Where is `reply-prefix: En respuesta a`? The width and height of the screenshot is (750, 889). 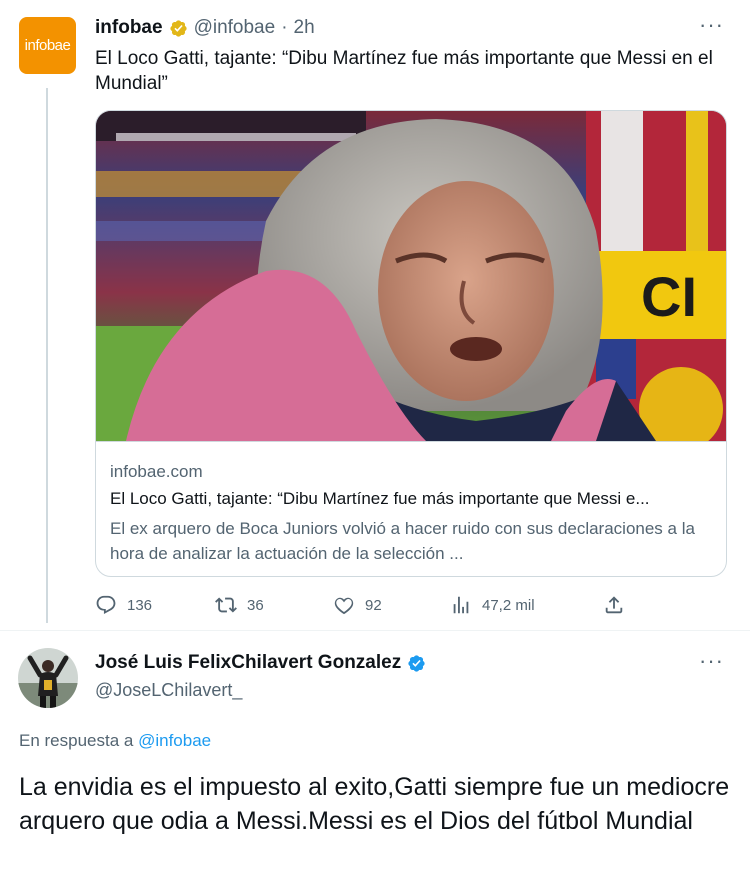
reply-prefix: En respuesta a is located at coordinates (76, 740).